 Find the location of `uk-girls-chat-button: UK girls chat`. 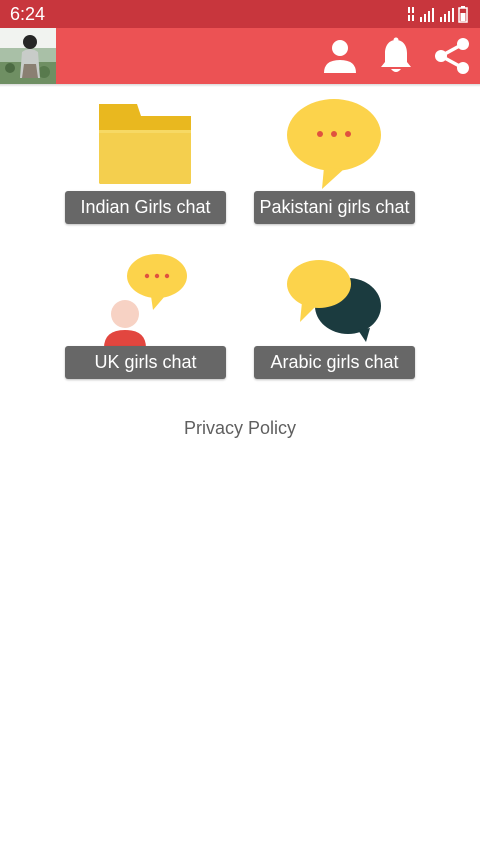

uk-girls-chat-button: UK girls chat is located at coordinates (145, 362).